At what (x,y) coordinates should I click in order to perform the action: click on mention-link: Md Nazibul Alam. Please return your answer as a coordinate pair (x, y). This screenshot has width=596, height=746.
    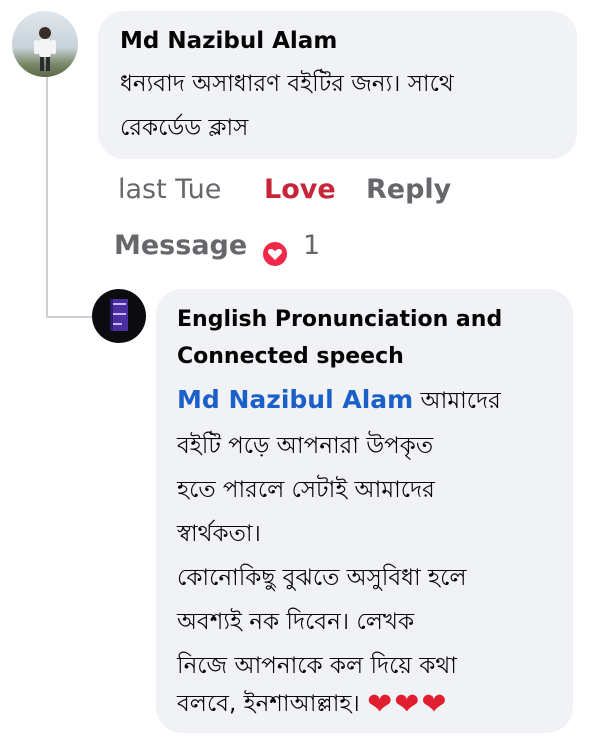
    Looking at the image, I should click on (295, 399).